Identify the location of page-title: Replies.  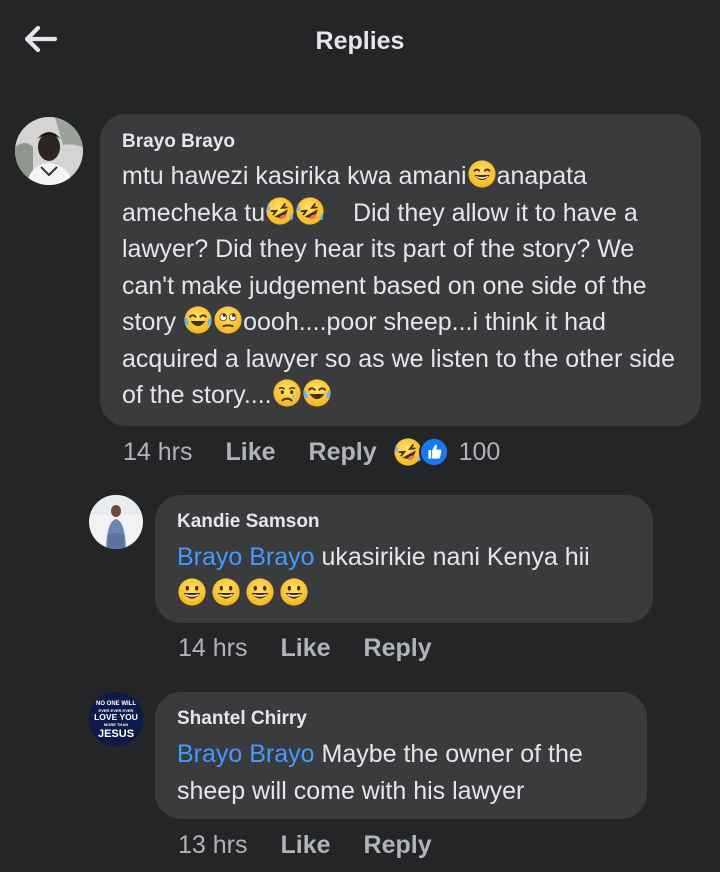
(360, 41).